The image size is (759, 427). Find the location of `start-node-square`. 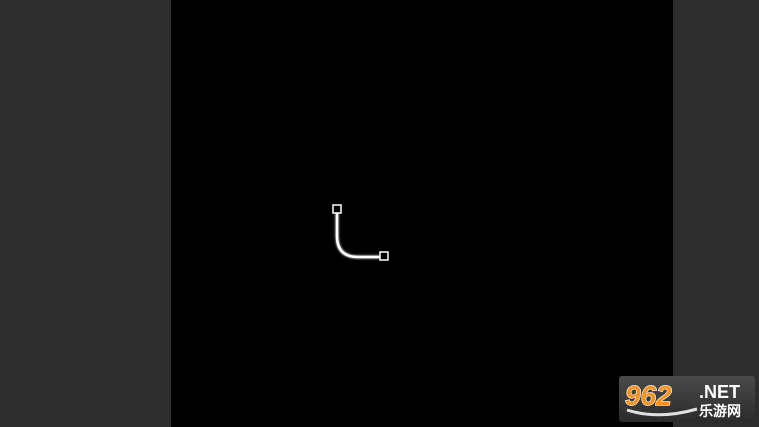

start-node-square is located at coordinates (337, 209).